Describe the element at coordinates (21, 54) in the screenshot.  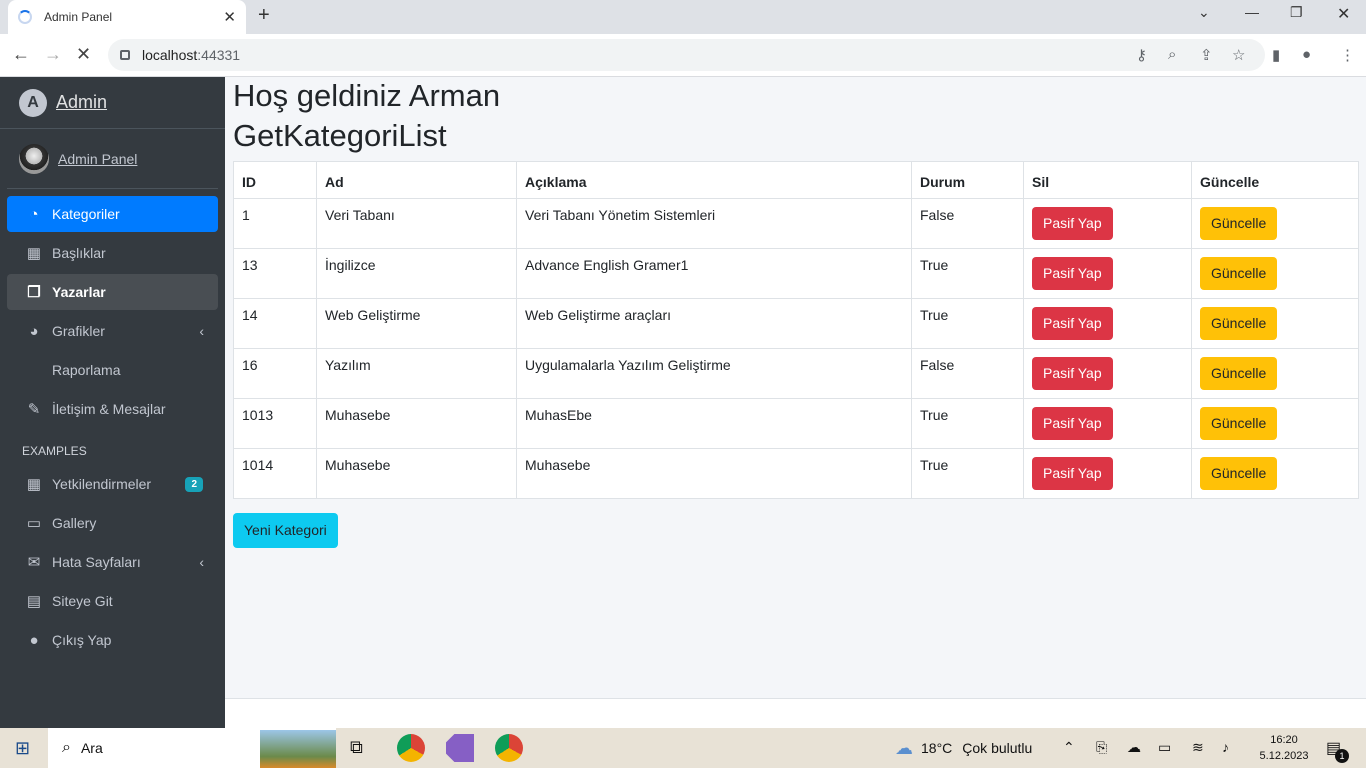
I see `back-icon: ←` at that location.